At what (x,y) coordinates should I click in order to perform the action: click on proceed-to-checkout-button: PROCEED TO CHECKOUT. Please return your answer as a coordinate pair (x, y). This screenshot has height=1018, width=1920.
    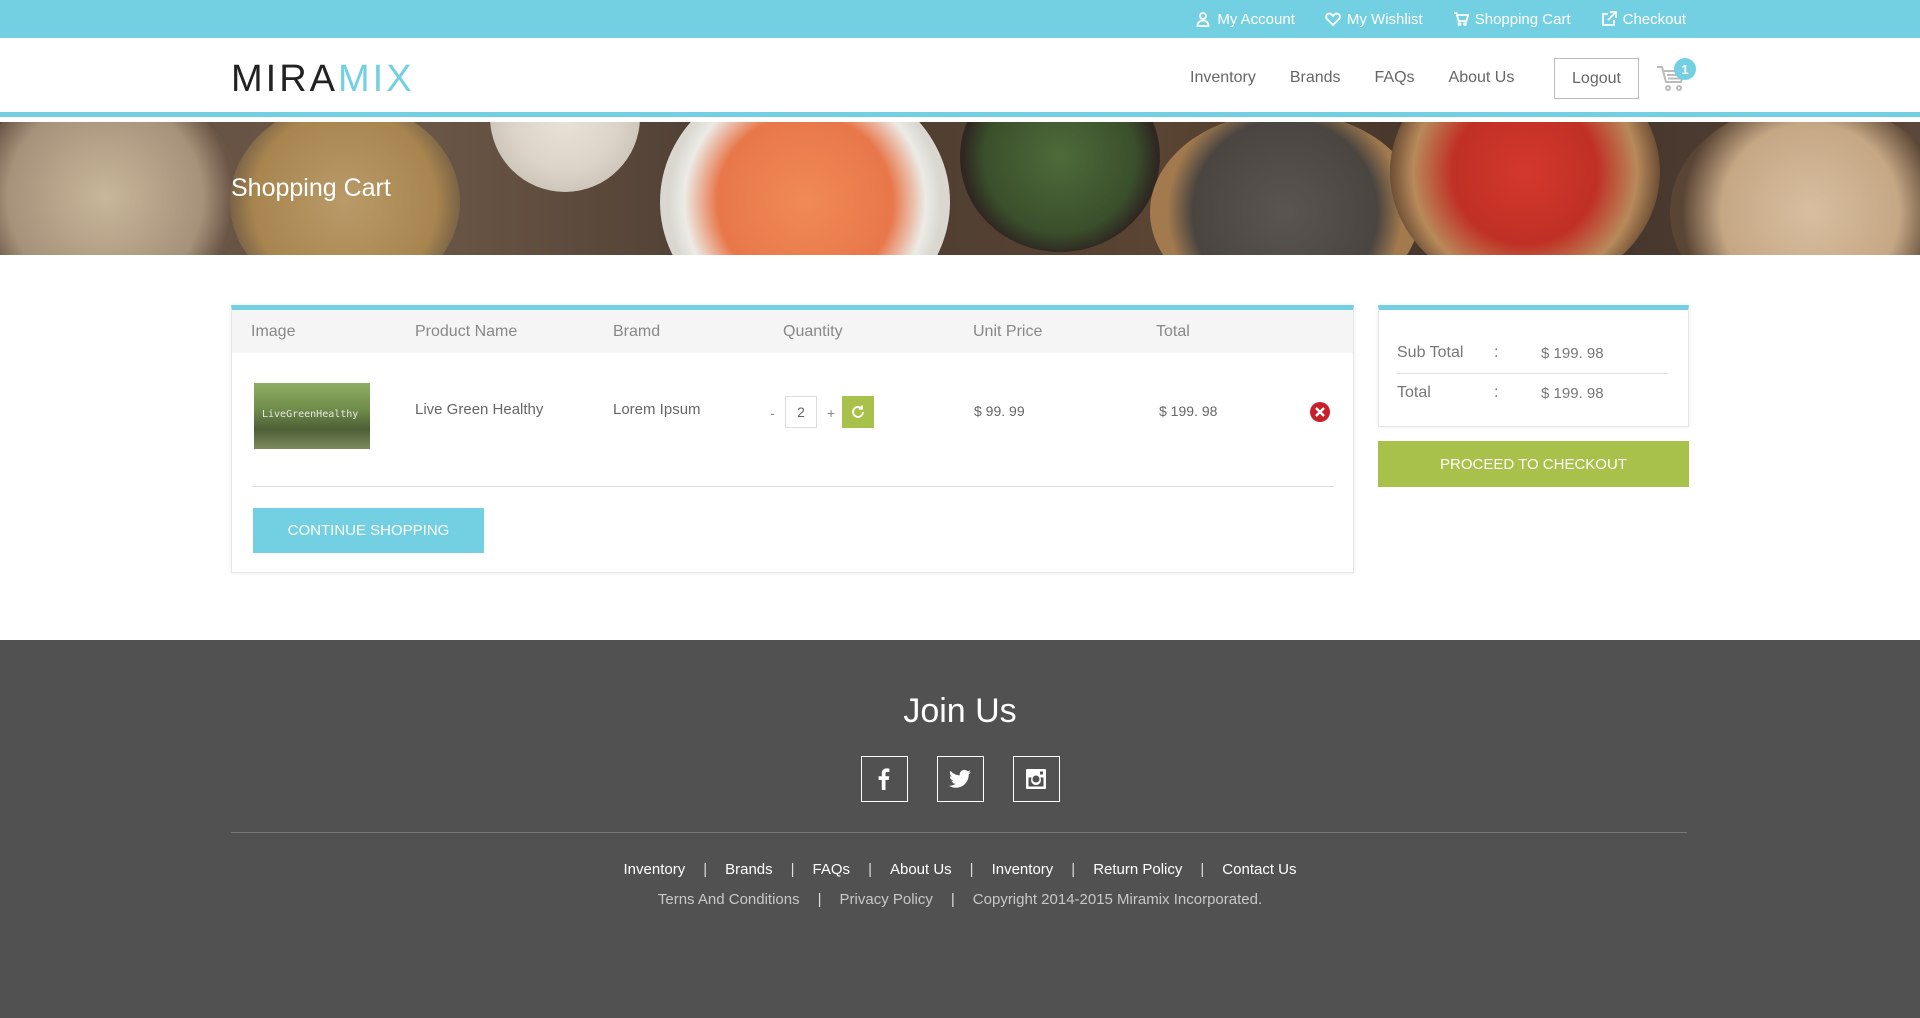
    Looking at the image, I should click on (1533, 464).